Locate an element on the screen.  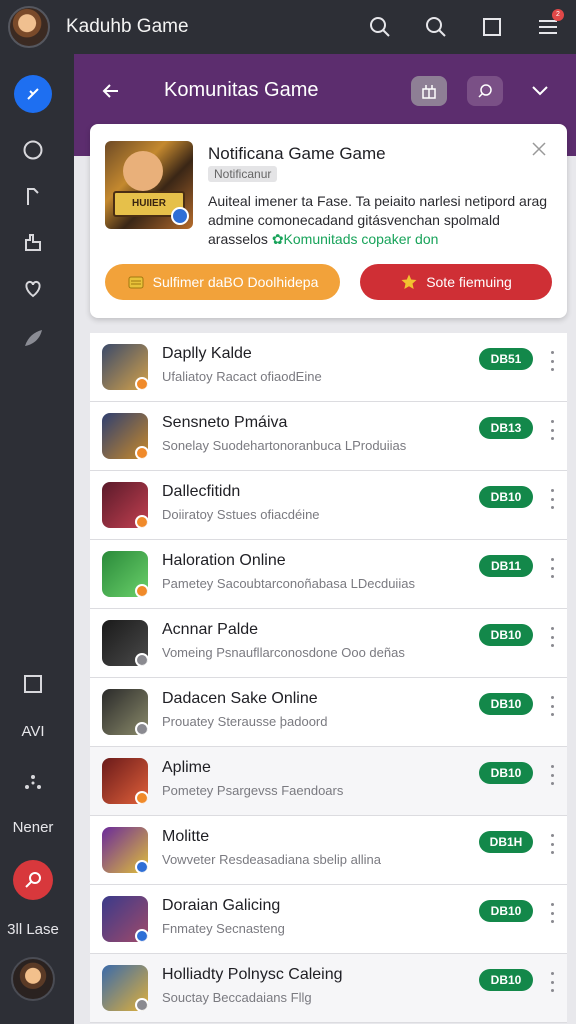
primary-action-button: Sulfimer daBO Doolhidepa is located at coordinates (222, 282).